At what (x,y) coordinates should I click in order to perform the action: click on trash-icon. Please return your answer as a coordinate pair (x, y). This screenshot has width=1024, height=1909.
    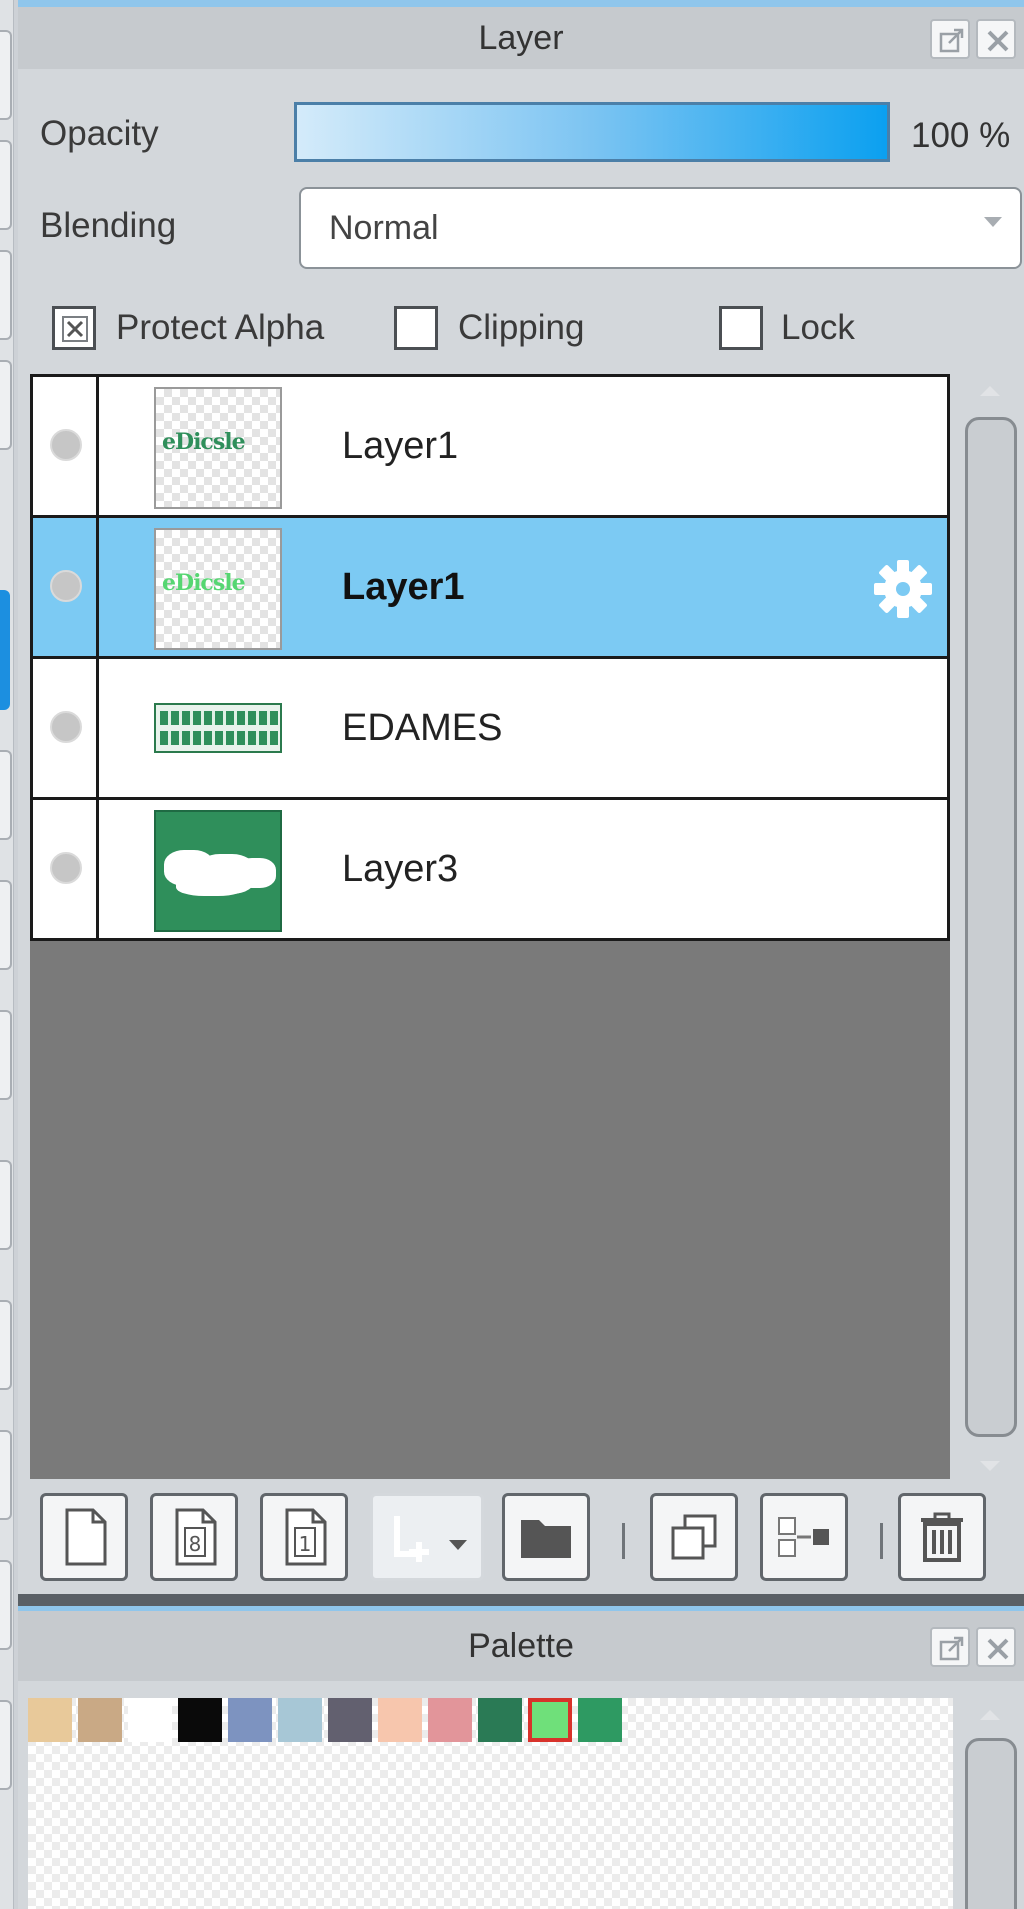
    Looking at the image, I should click on (942, 1537).